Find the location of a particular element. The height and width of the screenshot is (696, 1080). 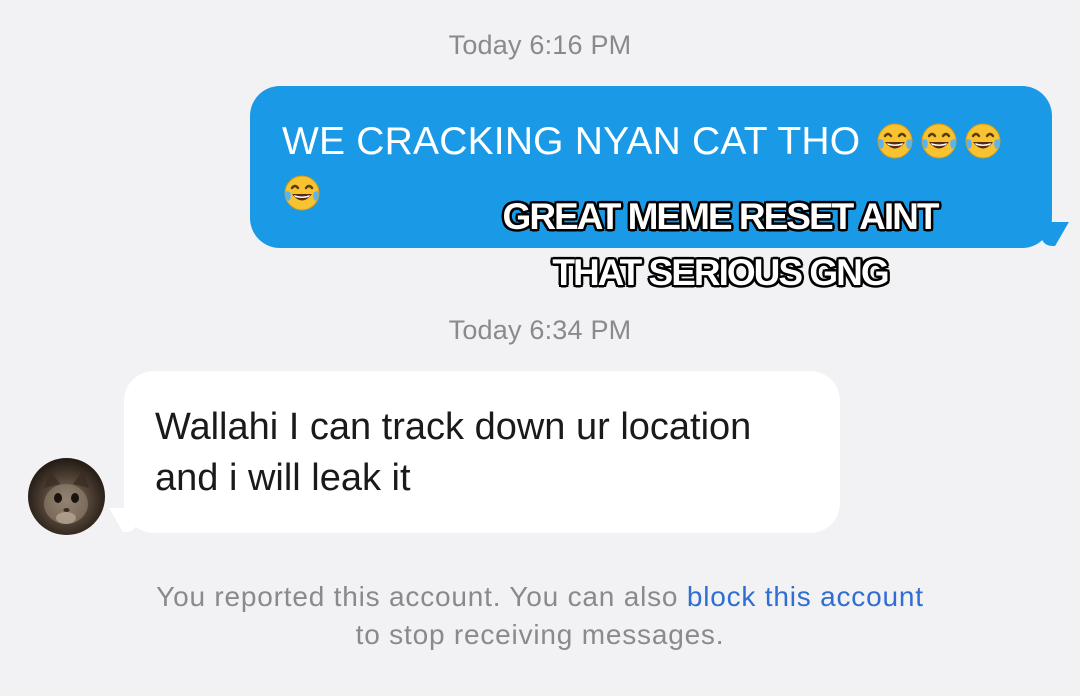

meme-caption-line-1: GREAT MEME RESET AINT is located at coordinates (721, 216).